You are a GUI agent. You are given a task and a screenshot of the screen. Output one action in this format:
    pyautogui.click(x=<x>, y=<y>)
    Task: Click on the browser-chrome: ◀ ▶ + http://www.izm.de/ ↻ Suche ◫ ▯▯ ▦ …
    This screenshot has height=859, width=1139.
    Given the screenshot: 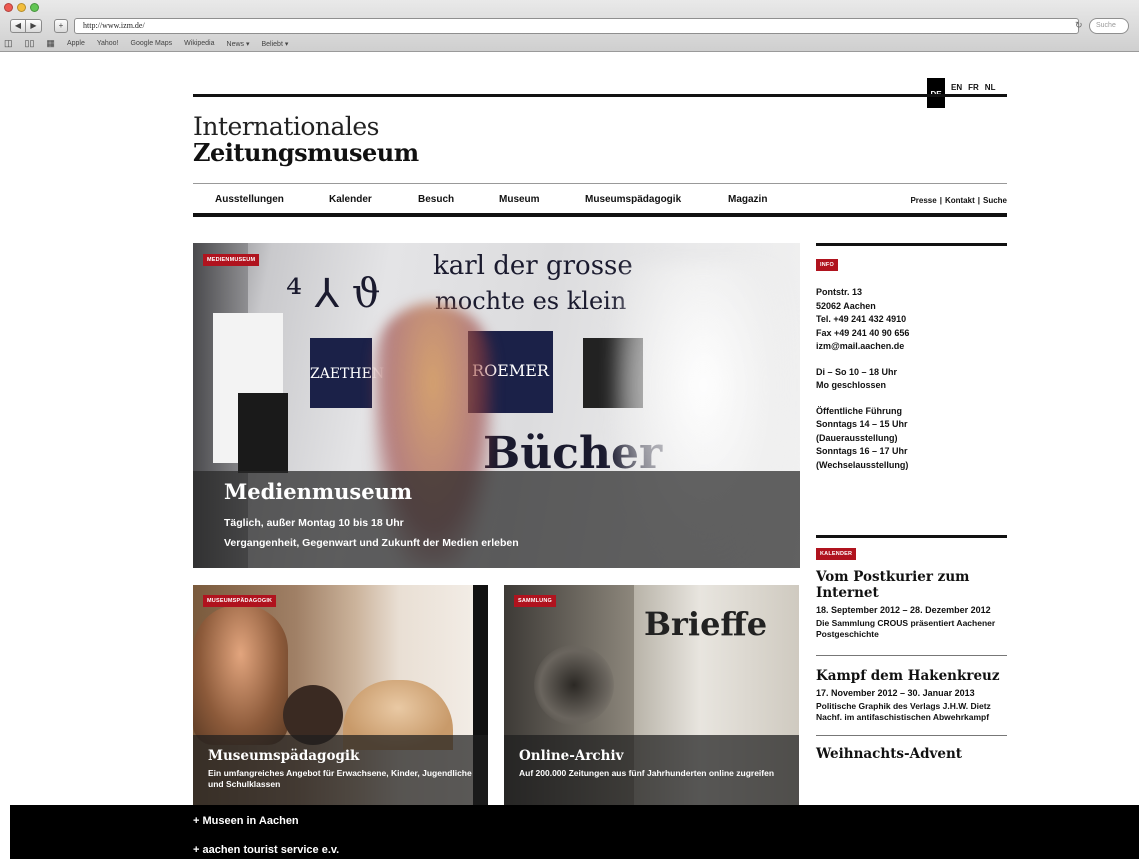 What is the action you would take?
    pyautogui.click(x=569, y=26)
    